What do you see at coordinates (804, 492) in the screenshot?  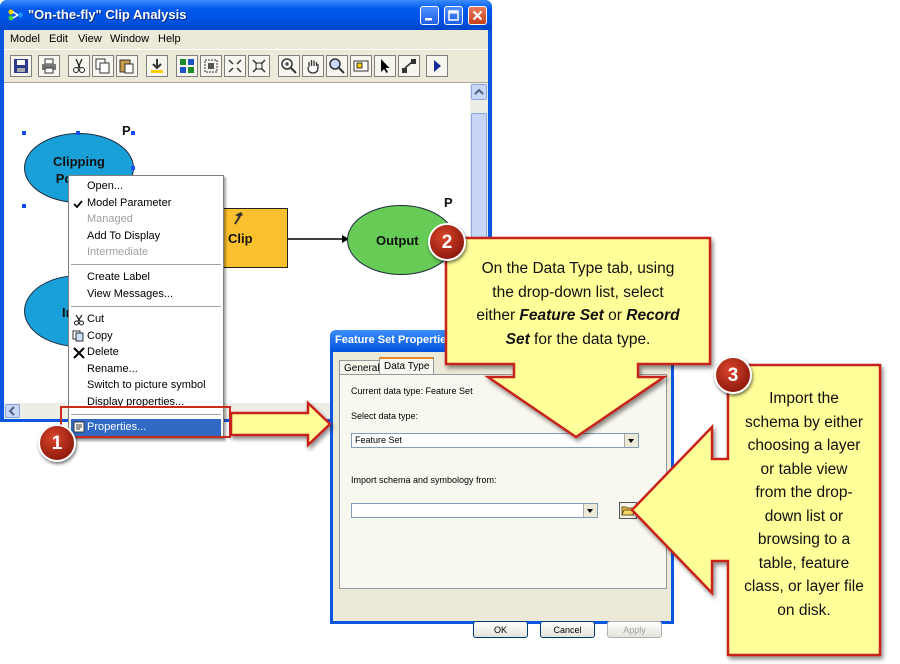 I see `callout-3-line: from the drop-` at bounding box center [804, 492].